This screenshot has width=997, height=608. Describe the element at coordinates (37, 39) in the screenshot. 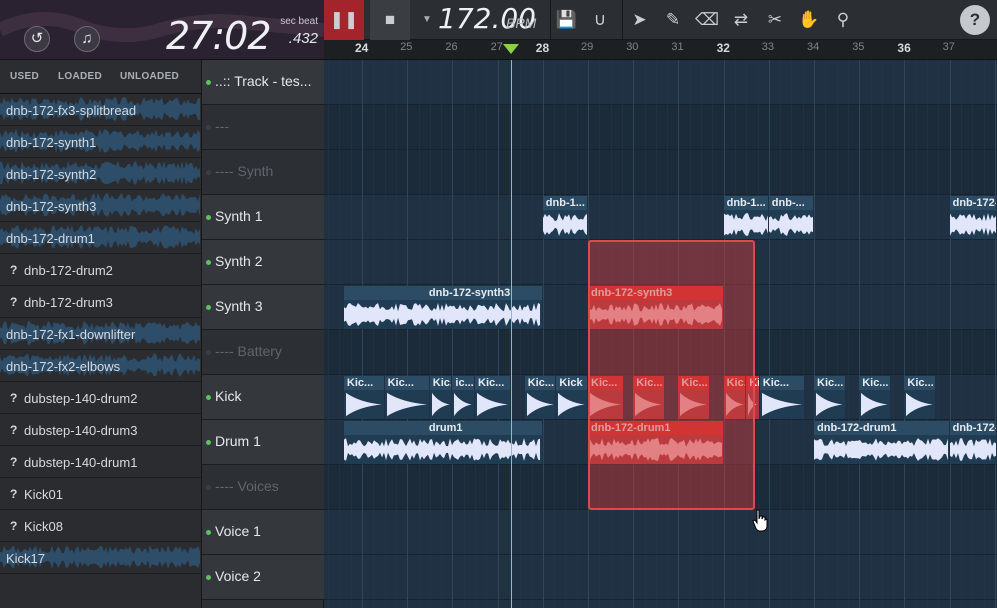

I see `undo-icon: ↺` at that location.